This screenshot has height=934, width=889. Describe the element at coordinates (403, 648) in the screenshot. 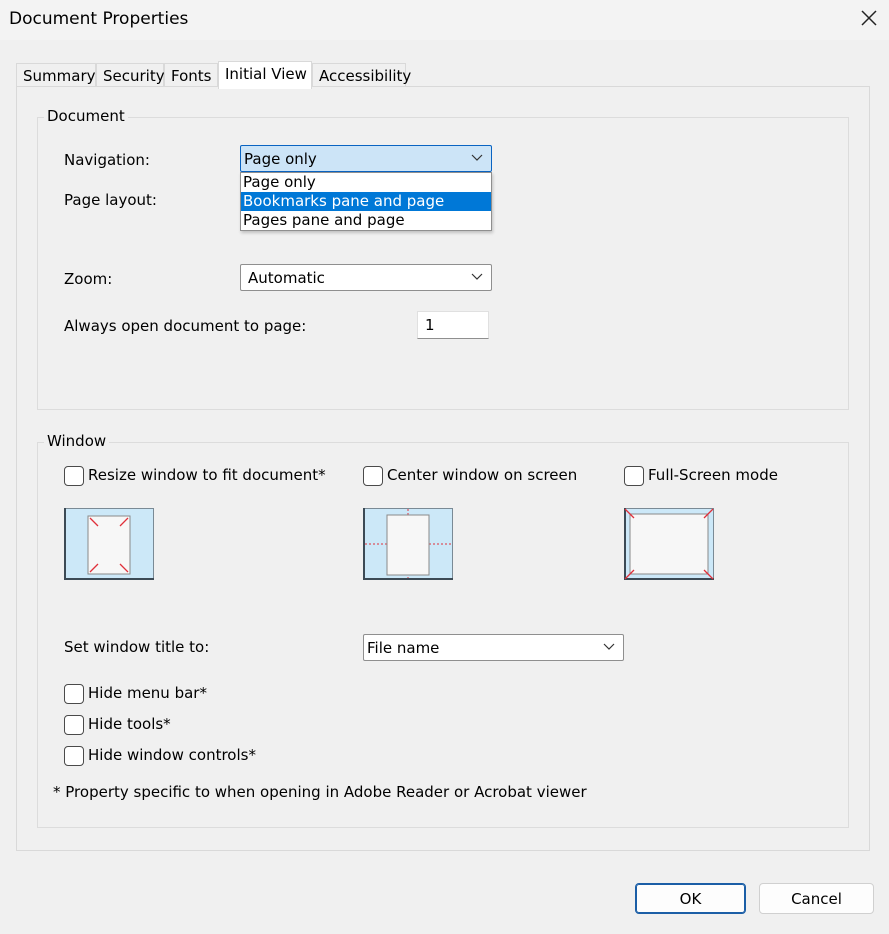

I see `window-title-setting-value: File name` at that location.